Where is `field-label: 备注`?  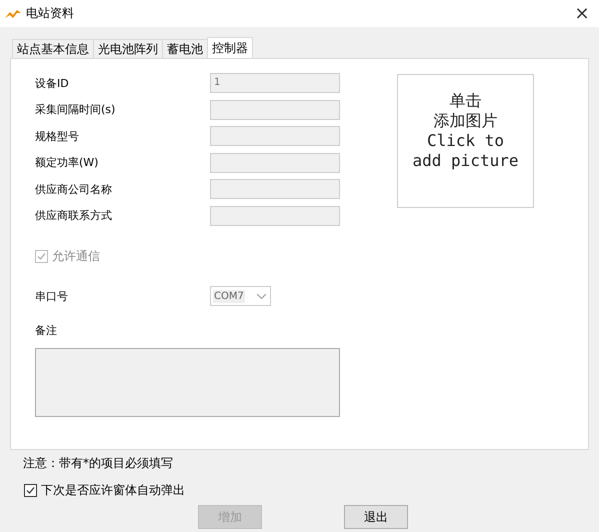 field-label: 备注 is located at coordinates (46, 330).